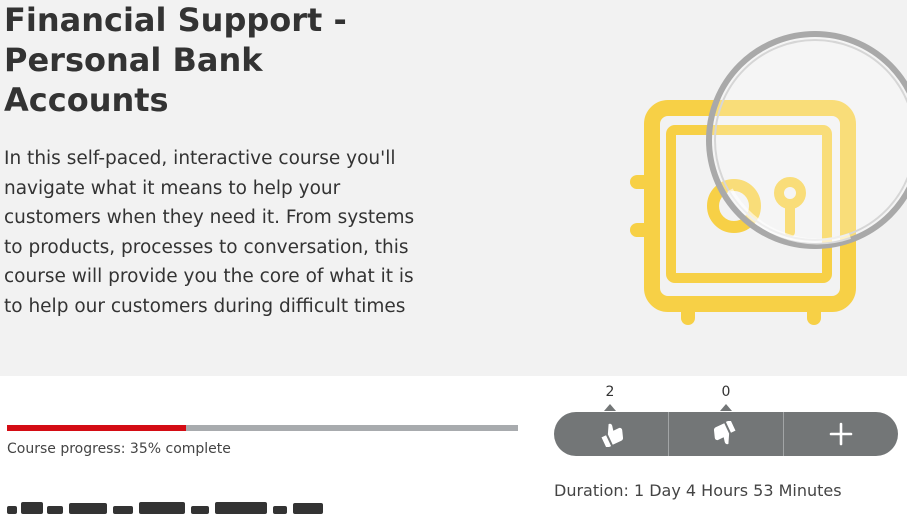 This screenshot has height=514, width=907. I want to click on course-progress-fill, so click(96, 428).